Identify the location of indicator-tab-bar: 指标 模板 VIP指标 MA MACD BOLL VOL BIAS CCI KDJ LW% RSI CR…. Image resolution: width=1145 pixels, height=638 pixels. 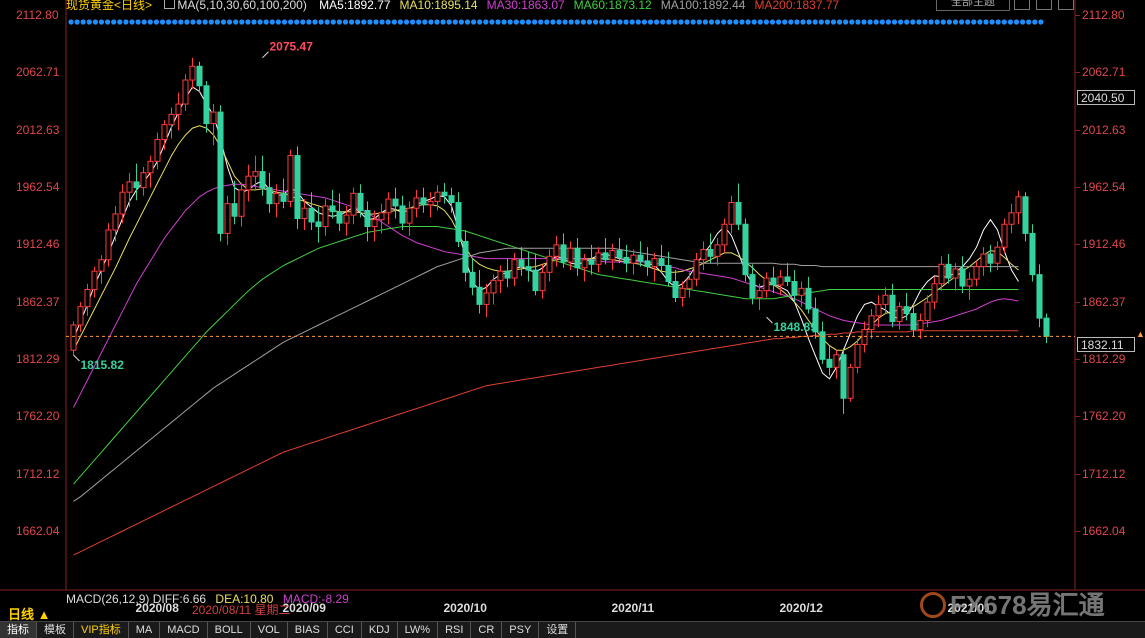
(572, 629).